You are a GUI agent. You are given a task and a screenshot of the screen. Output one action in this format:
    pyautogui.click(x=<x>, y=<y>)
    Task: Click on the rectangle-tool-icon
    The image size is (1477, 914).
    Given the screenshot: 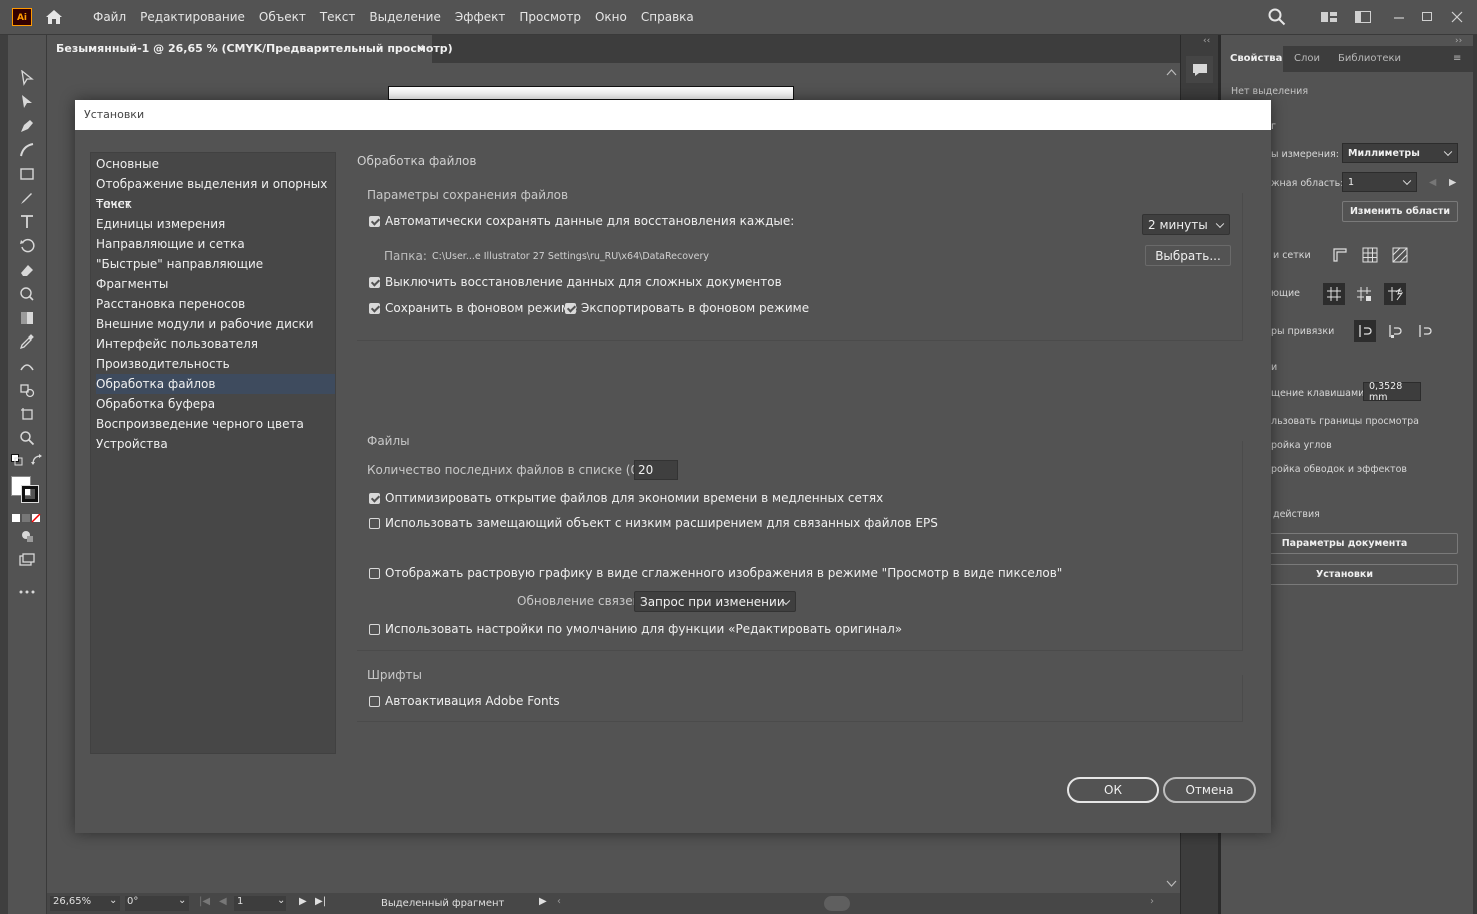 What is the action you would take?
    pyautogui.click(x=27, y=174)
    